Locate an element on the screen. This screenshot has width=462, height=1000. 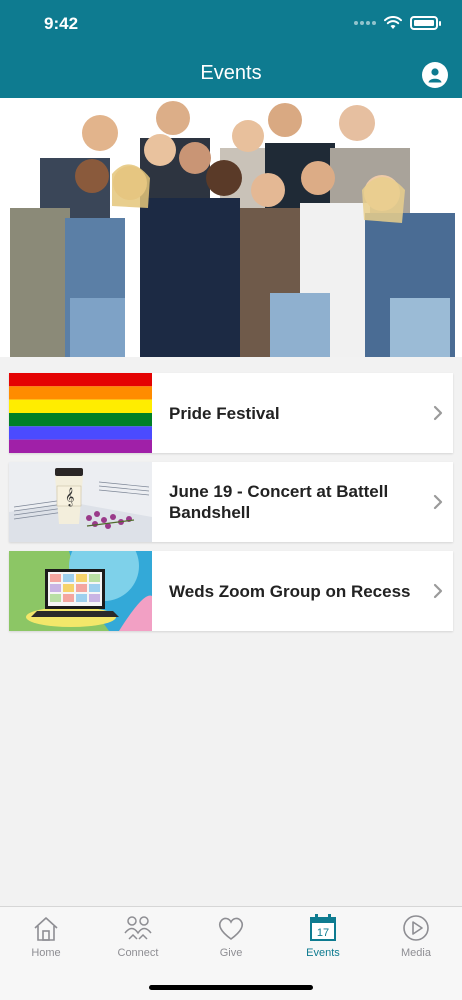
tab-home: Home is located at coordinates (46, 936).